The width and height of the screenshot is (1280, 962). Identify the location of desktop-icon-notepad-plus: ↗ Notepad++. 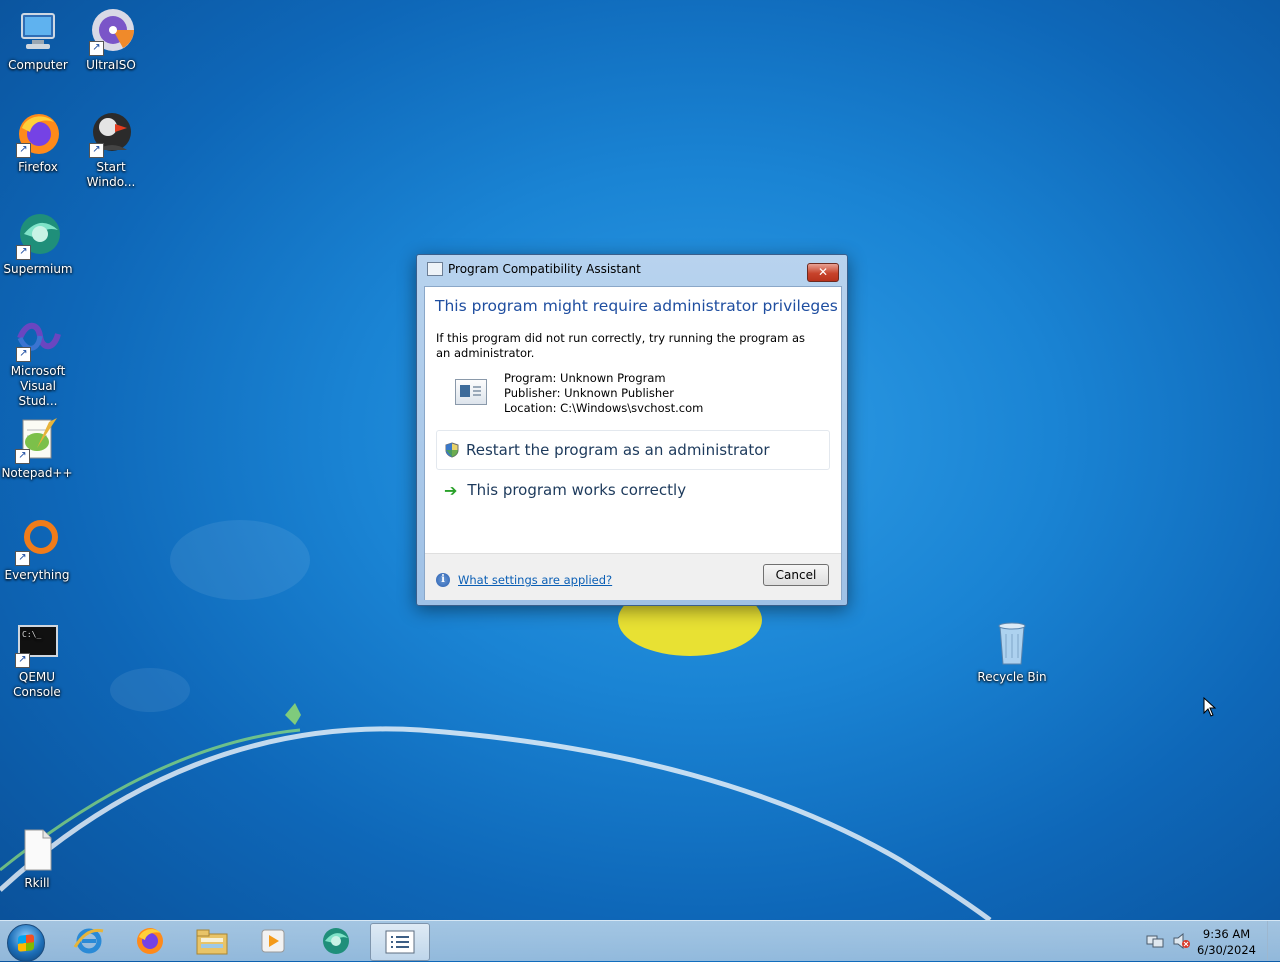
(37, 448).